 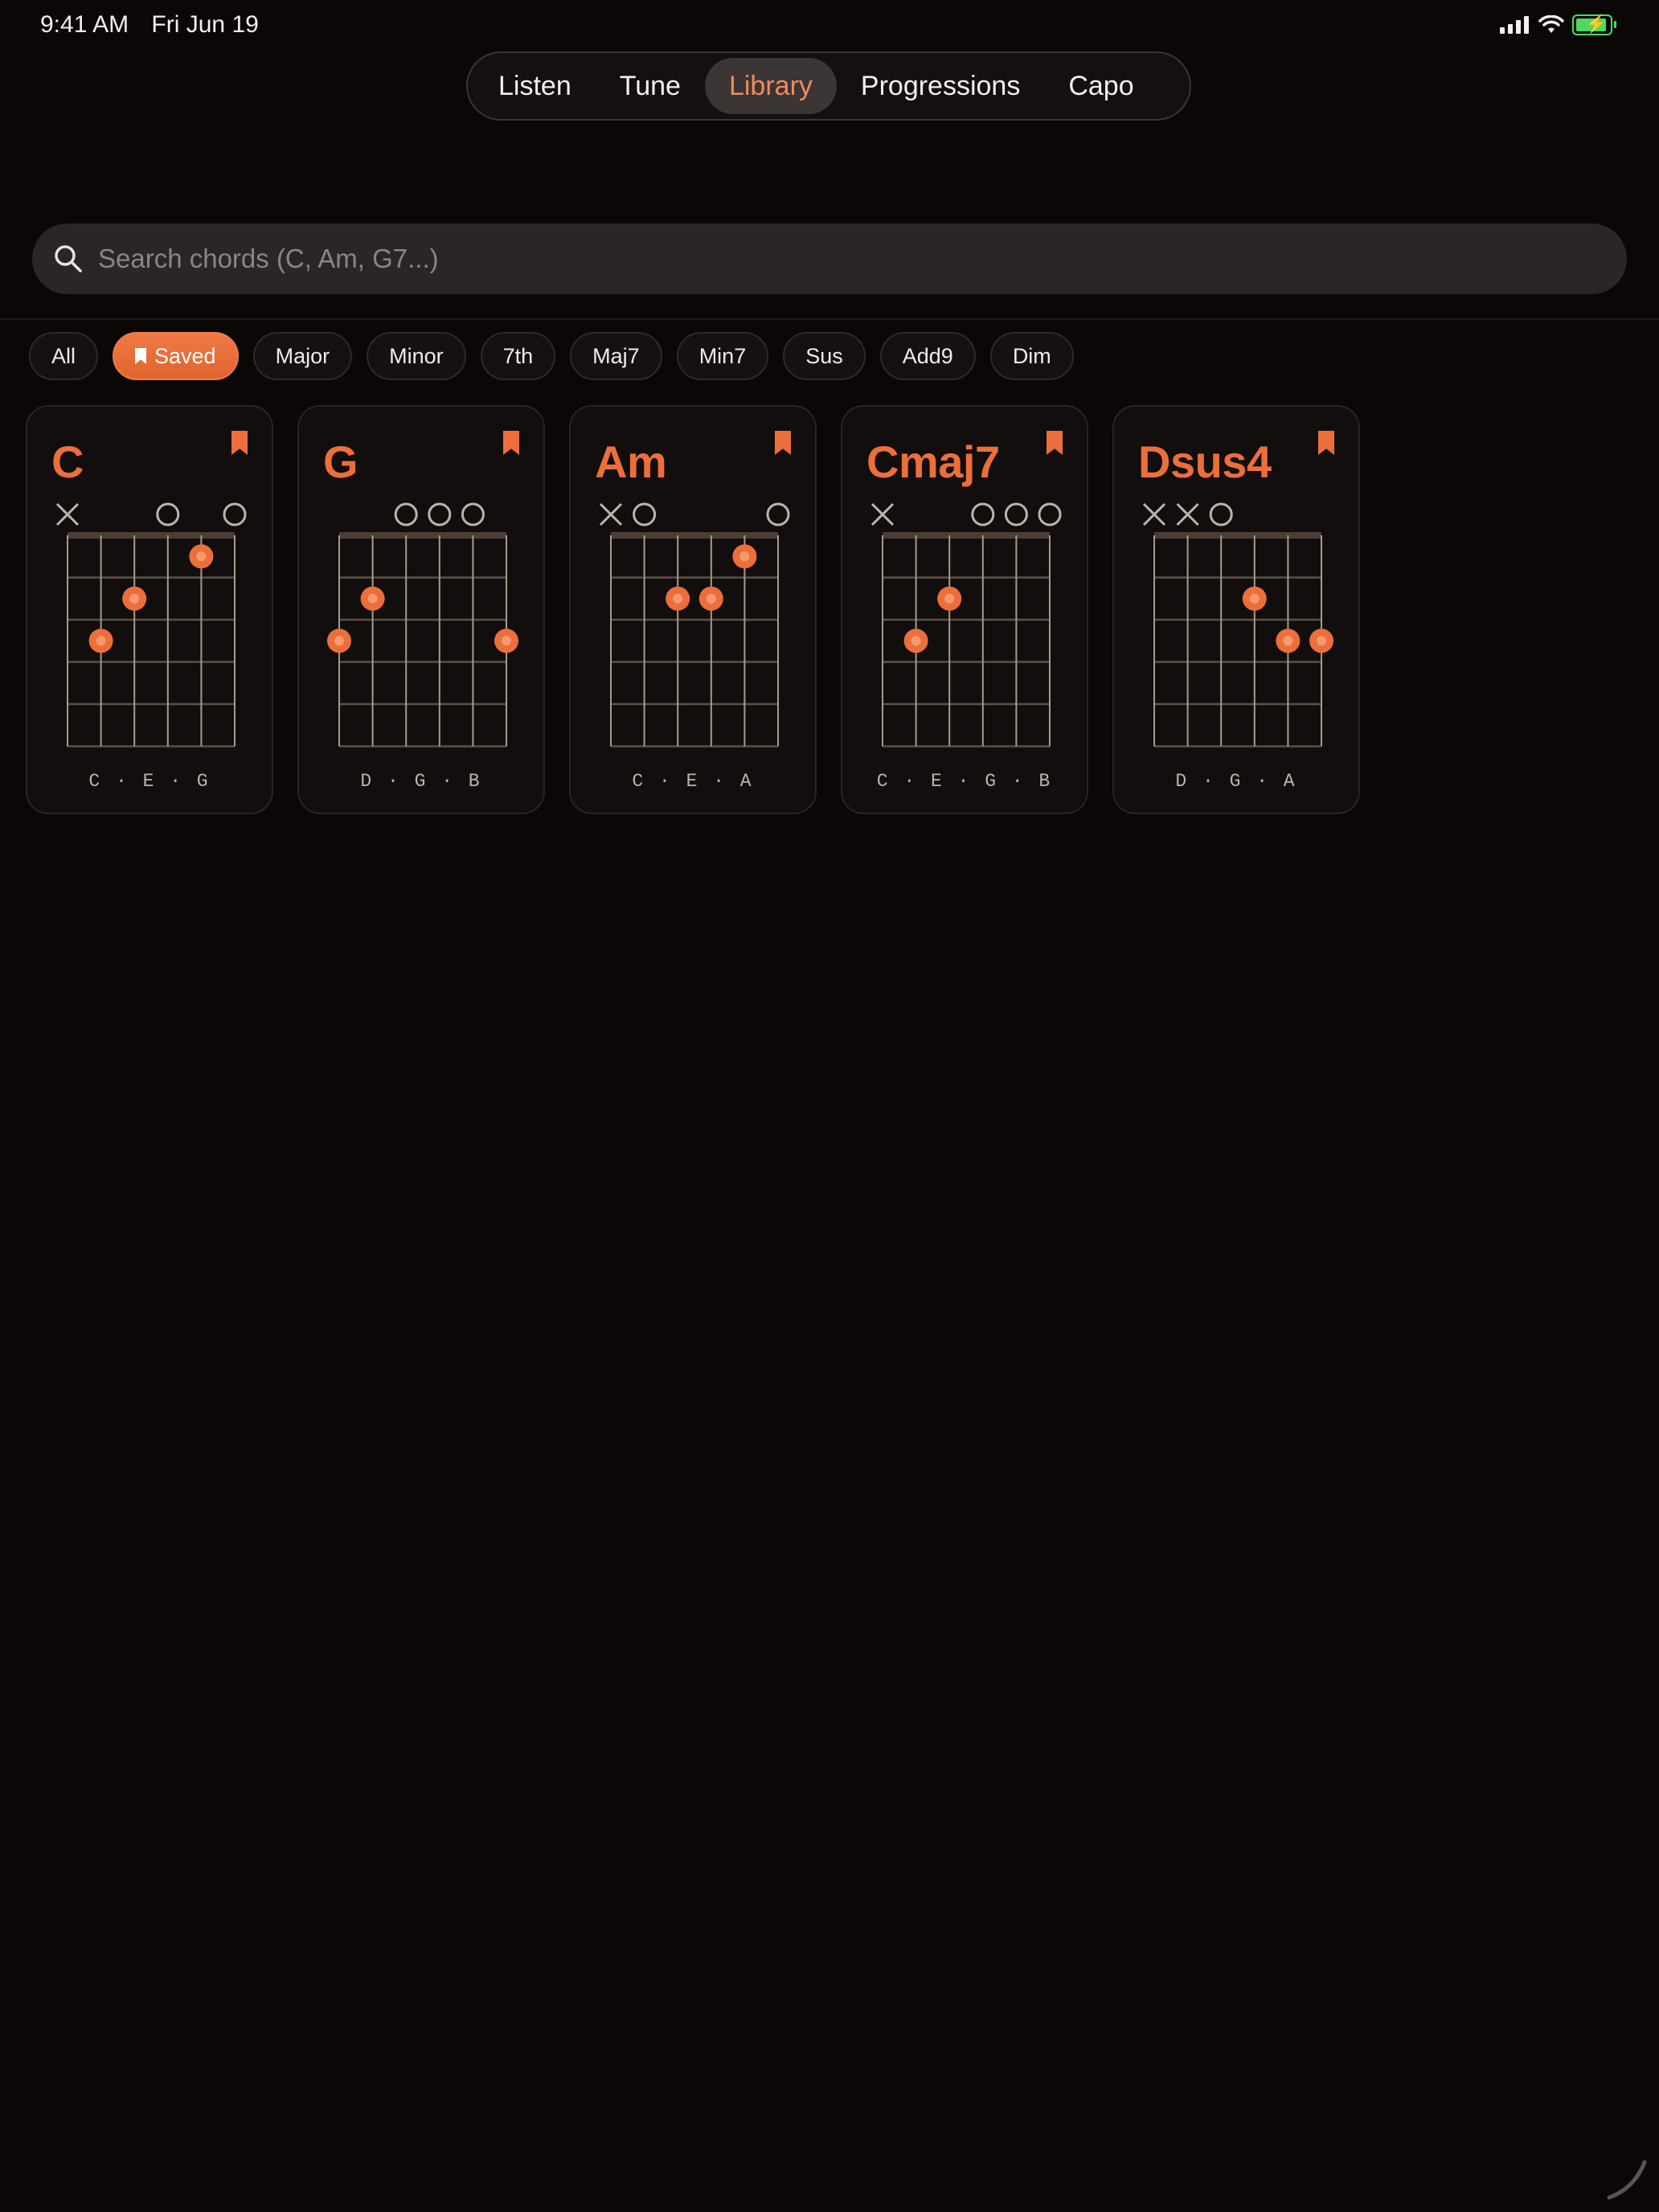 I want to click on filter-chip-7th: 7th, so click(x=518, y=356).